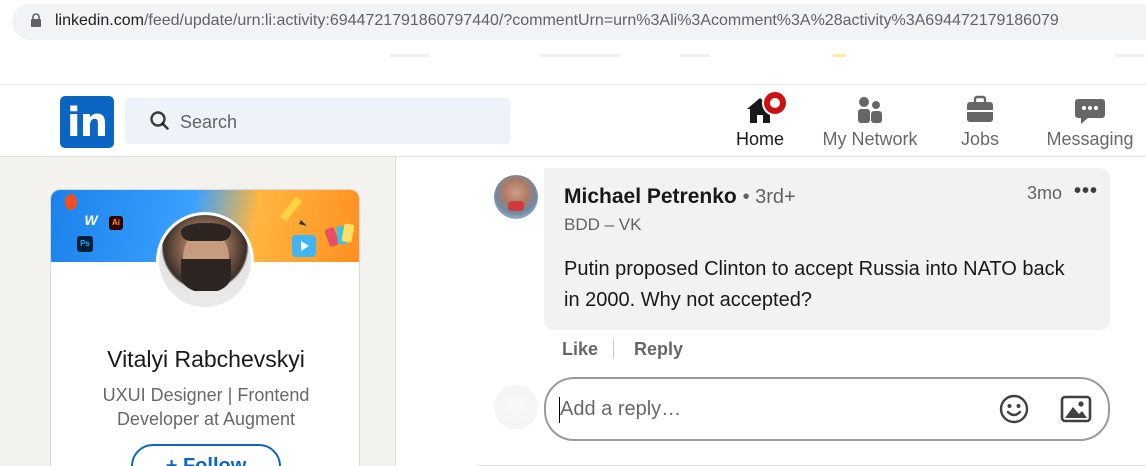 The width and height of the screenshot is (1146, 466). Describe the element at coordinates (1044, 193) in the screenshot. I see `comment-timestamp: 3mo` at that location.